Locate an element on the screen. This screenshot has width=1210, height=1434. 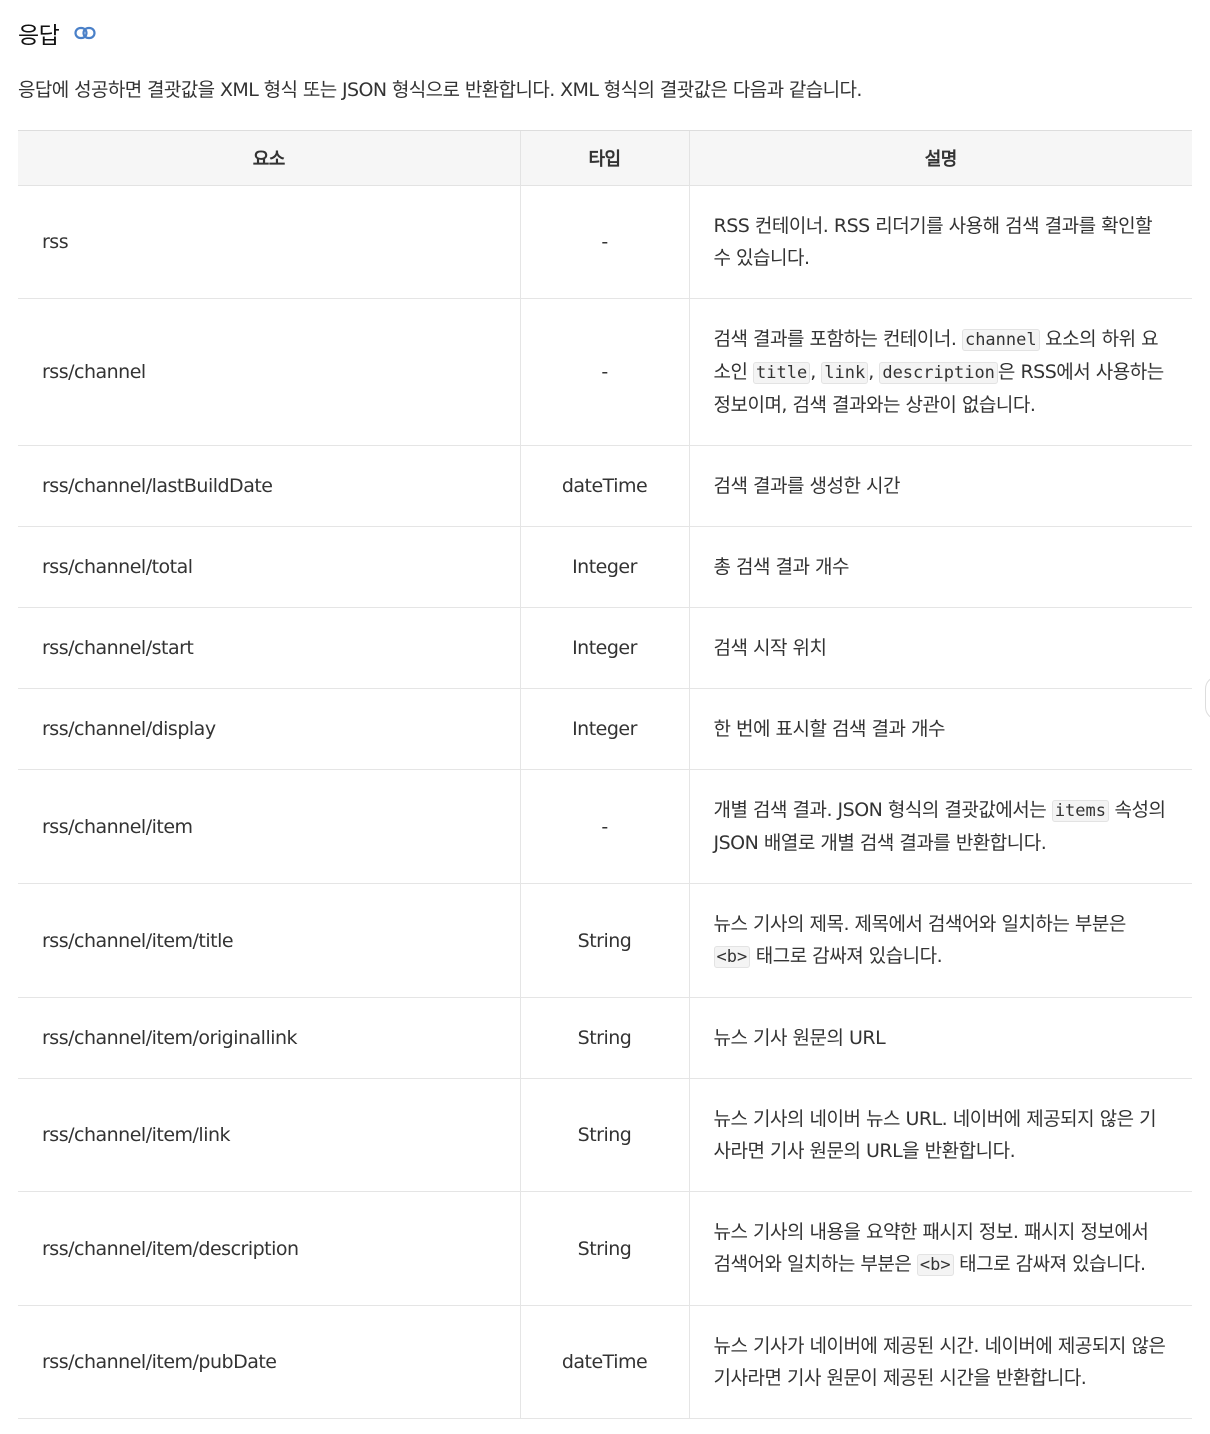
element-cell: rss/channel is located at coordinates (269, 372).